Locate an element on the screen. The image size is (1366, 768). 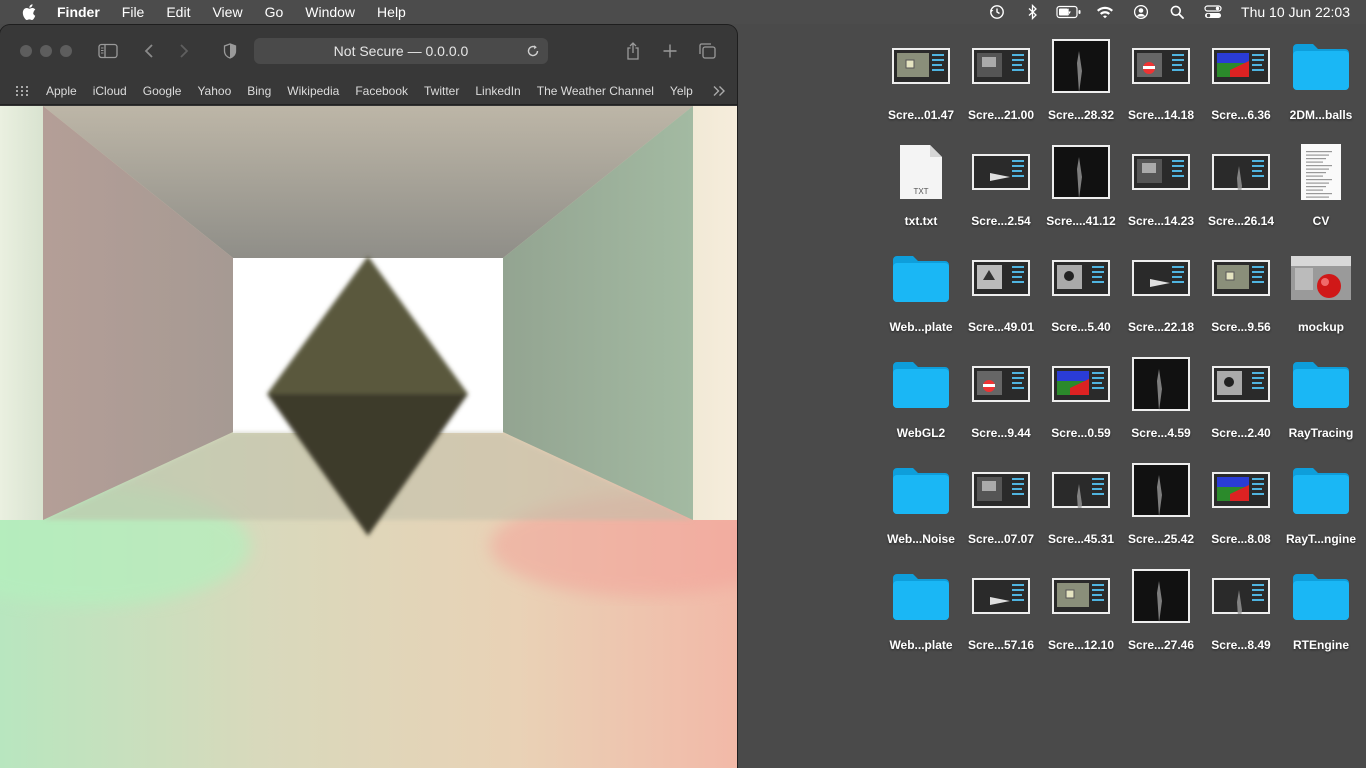
minimize-window-button is located at coordinates (46, 51).